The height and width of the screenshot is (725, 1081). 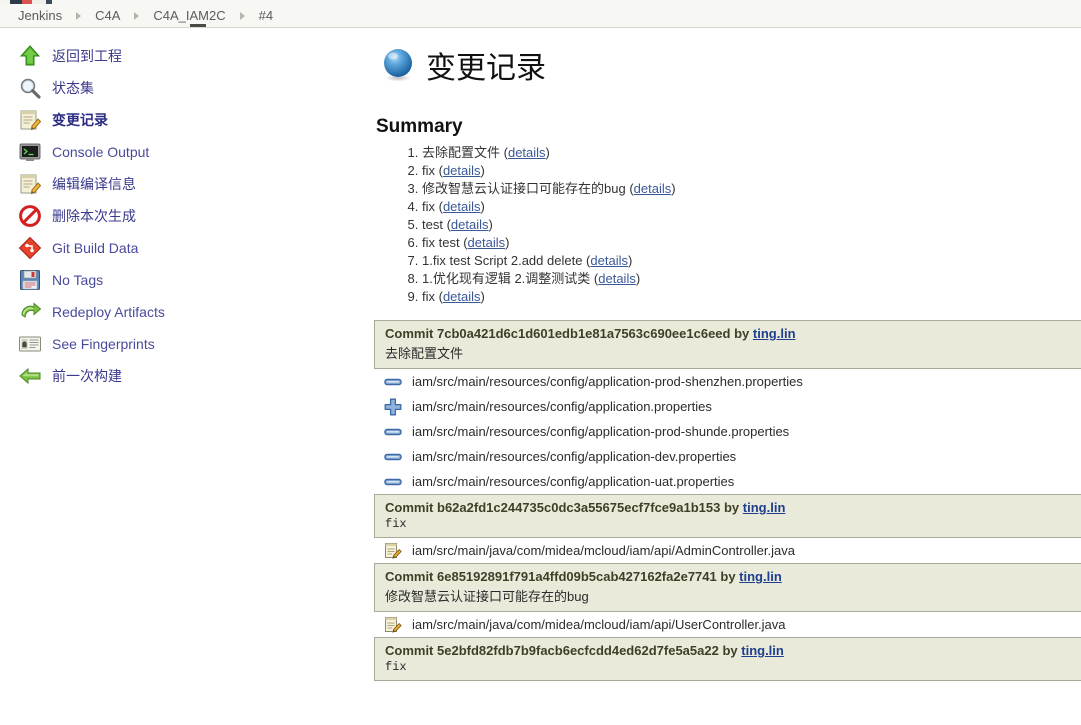 I want to click on commit-message: 去除配置文件, so click(x=424, y=353).